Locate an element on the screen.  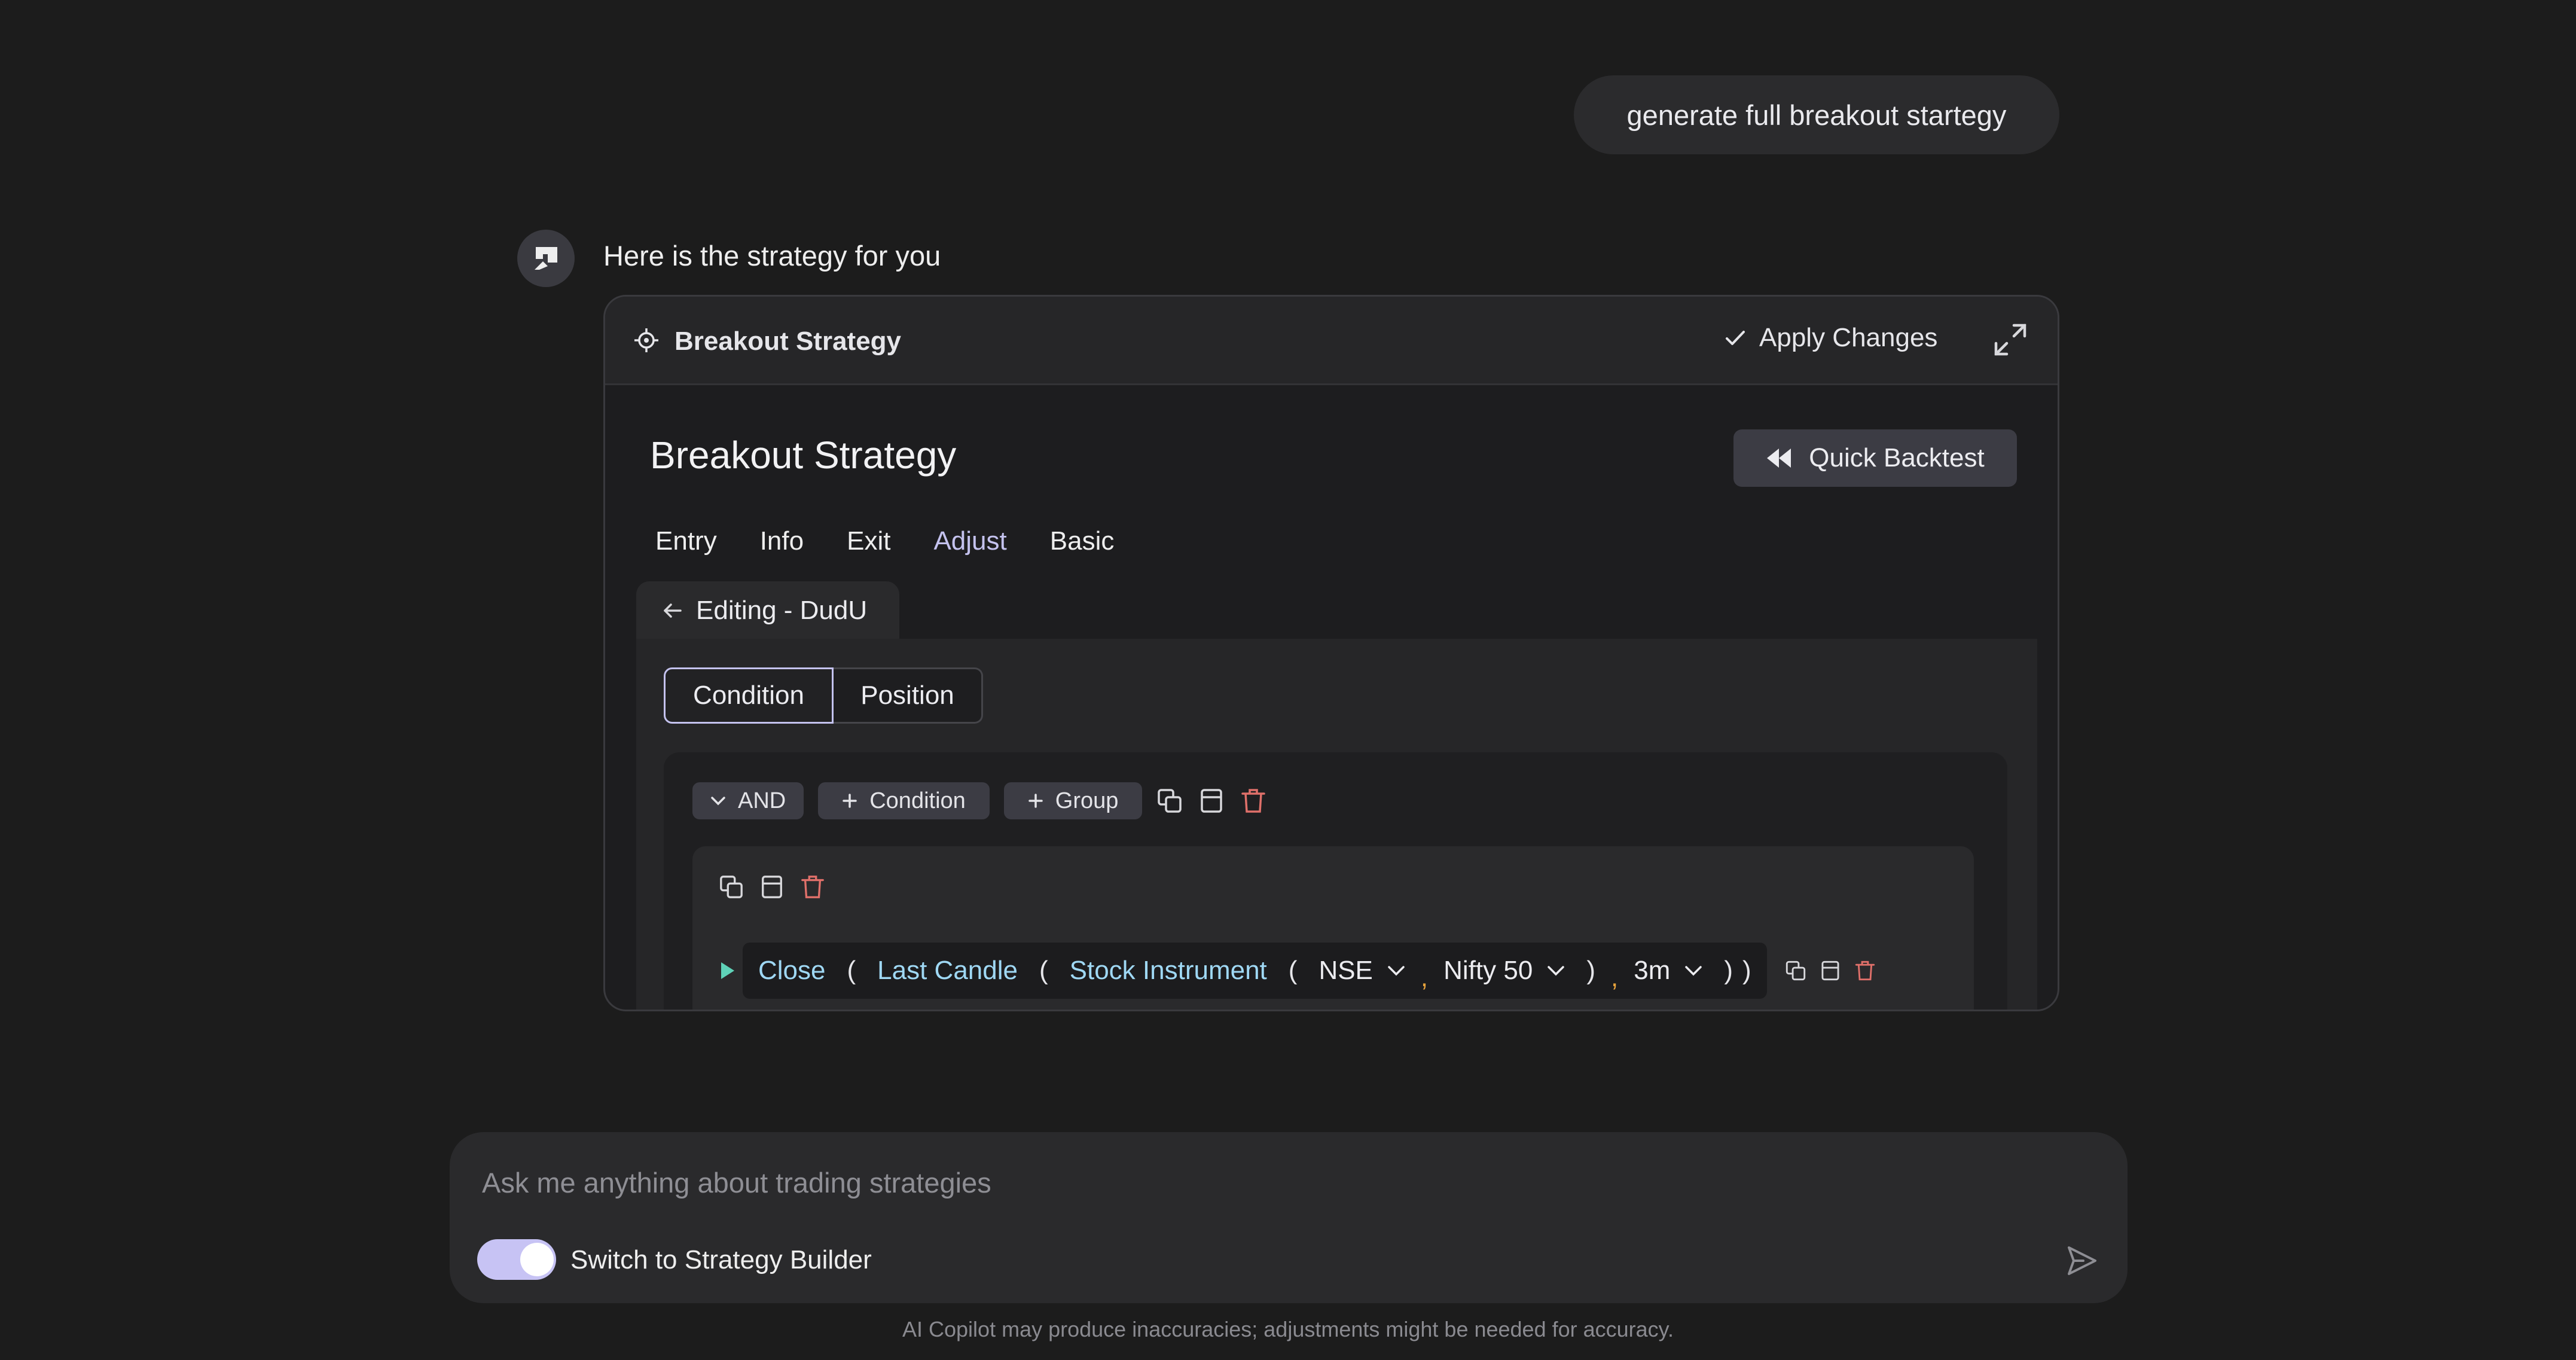
bot-avatar is located at coordinates (546, 258).